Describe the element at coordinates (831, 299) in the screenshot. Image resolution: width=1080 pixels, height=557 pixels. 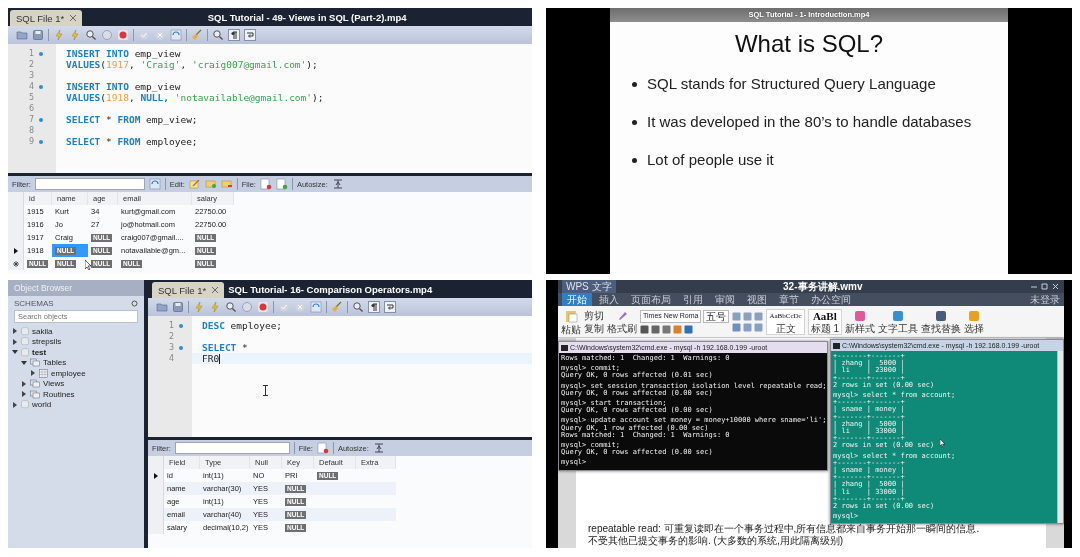
I see `menu-tab: 办公空间` at that location.